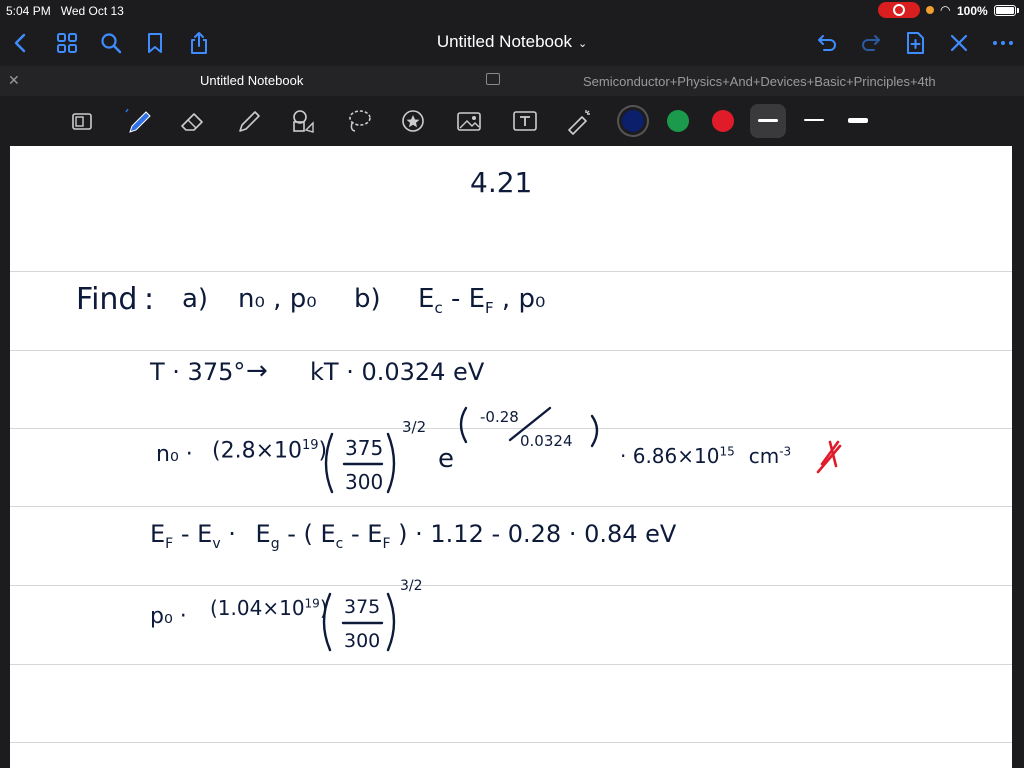 This screenshot has width=1024, height=768. What do you see at coordinates (1005, 10) in the screenshot?
I see `battery-icon` at bounding box center [1005, 10].